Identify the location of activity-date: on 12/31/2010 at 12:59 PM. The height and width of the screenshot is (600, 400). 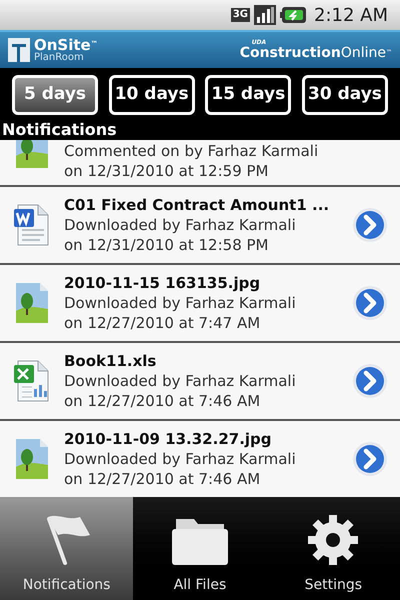
(167, 171).